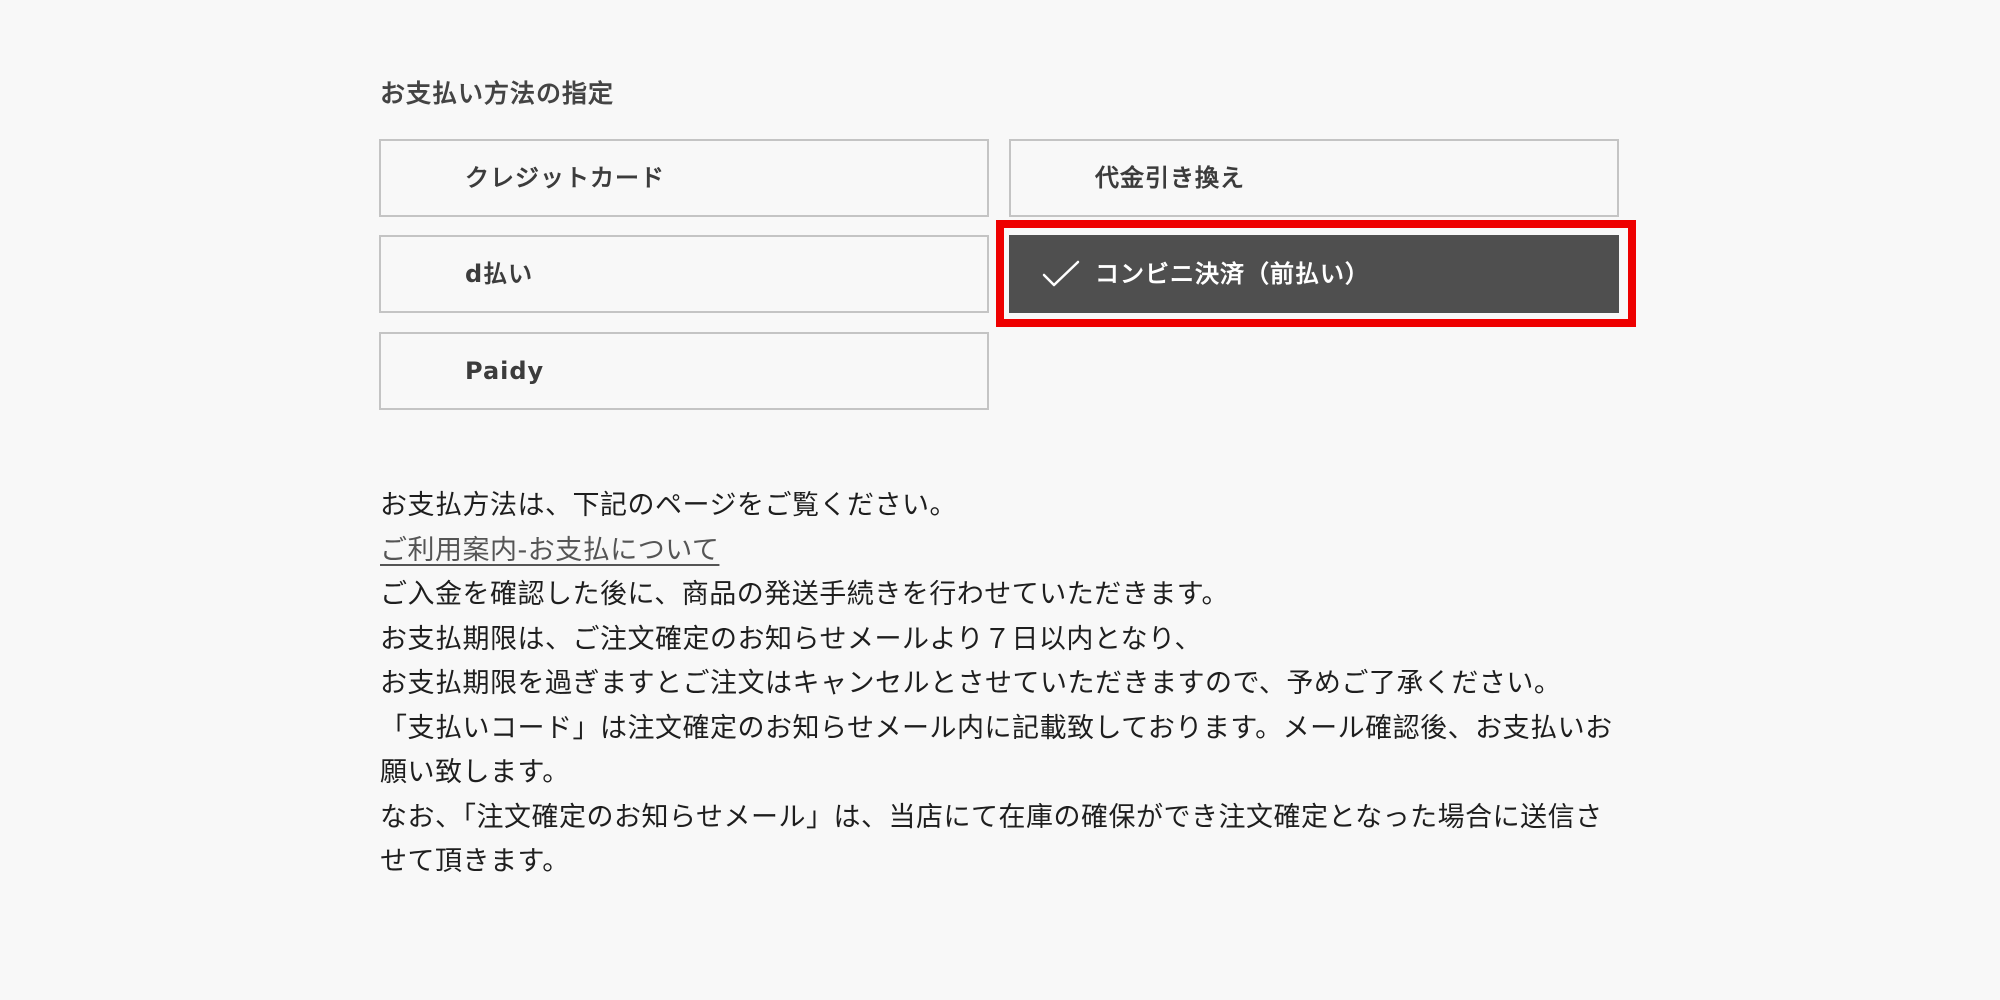  I want to click on checkmark-icon, so click(1061, 273).